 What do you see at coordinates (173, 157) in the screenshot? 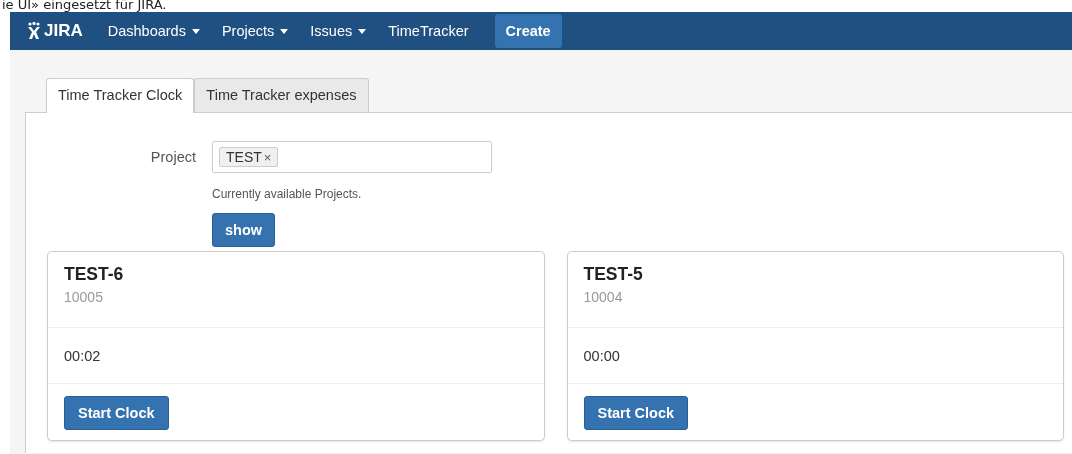
I see `field-label: Project` at bounding box center [173, 157].